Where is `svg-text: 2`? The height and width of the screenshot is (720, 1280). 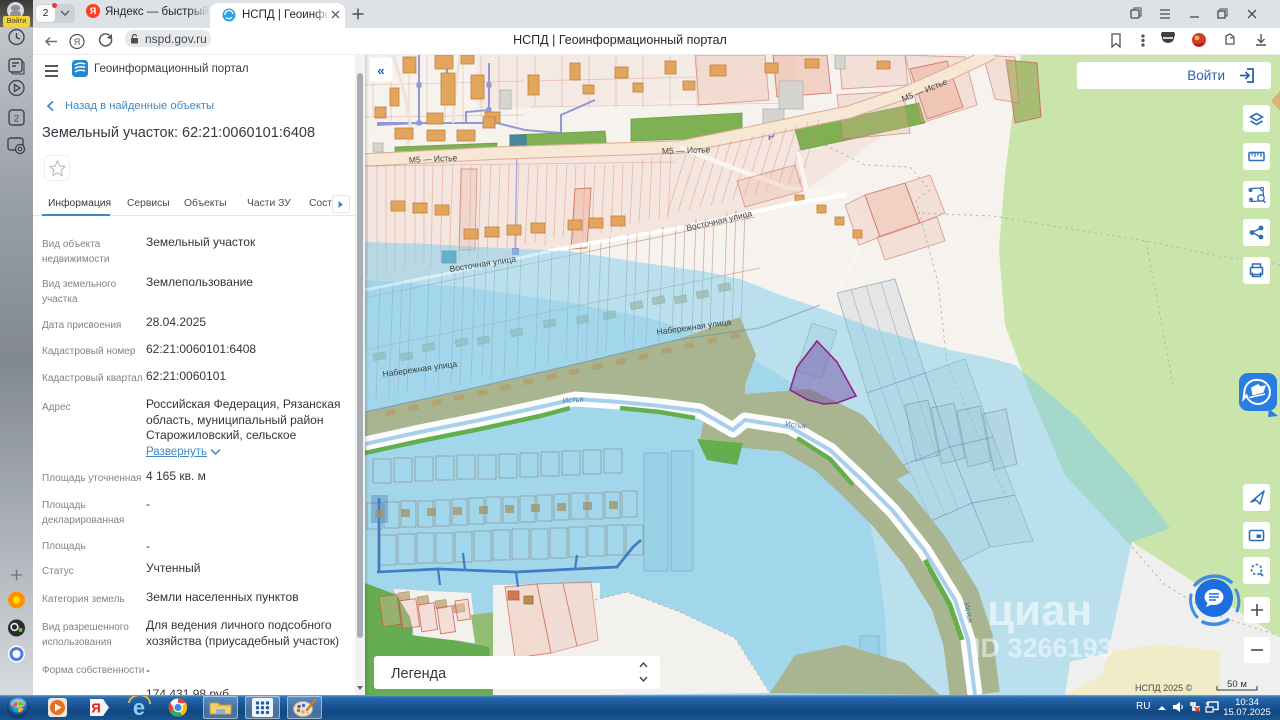 svg-text: 2 is located at coordinates (16, 119).